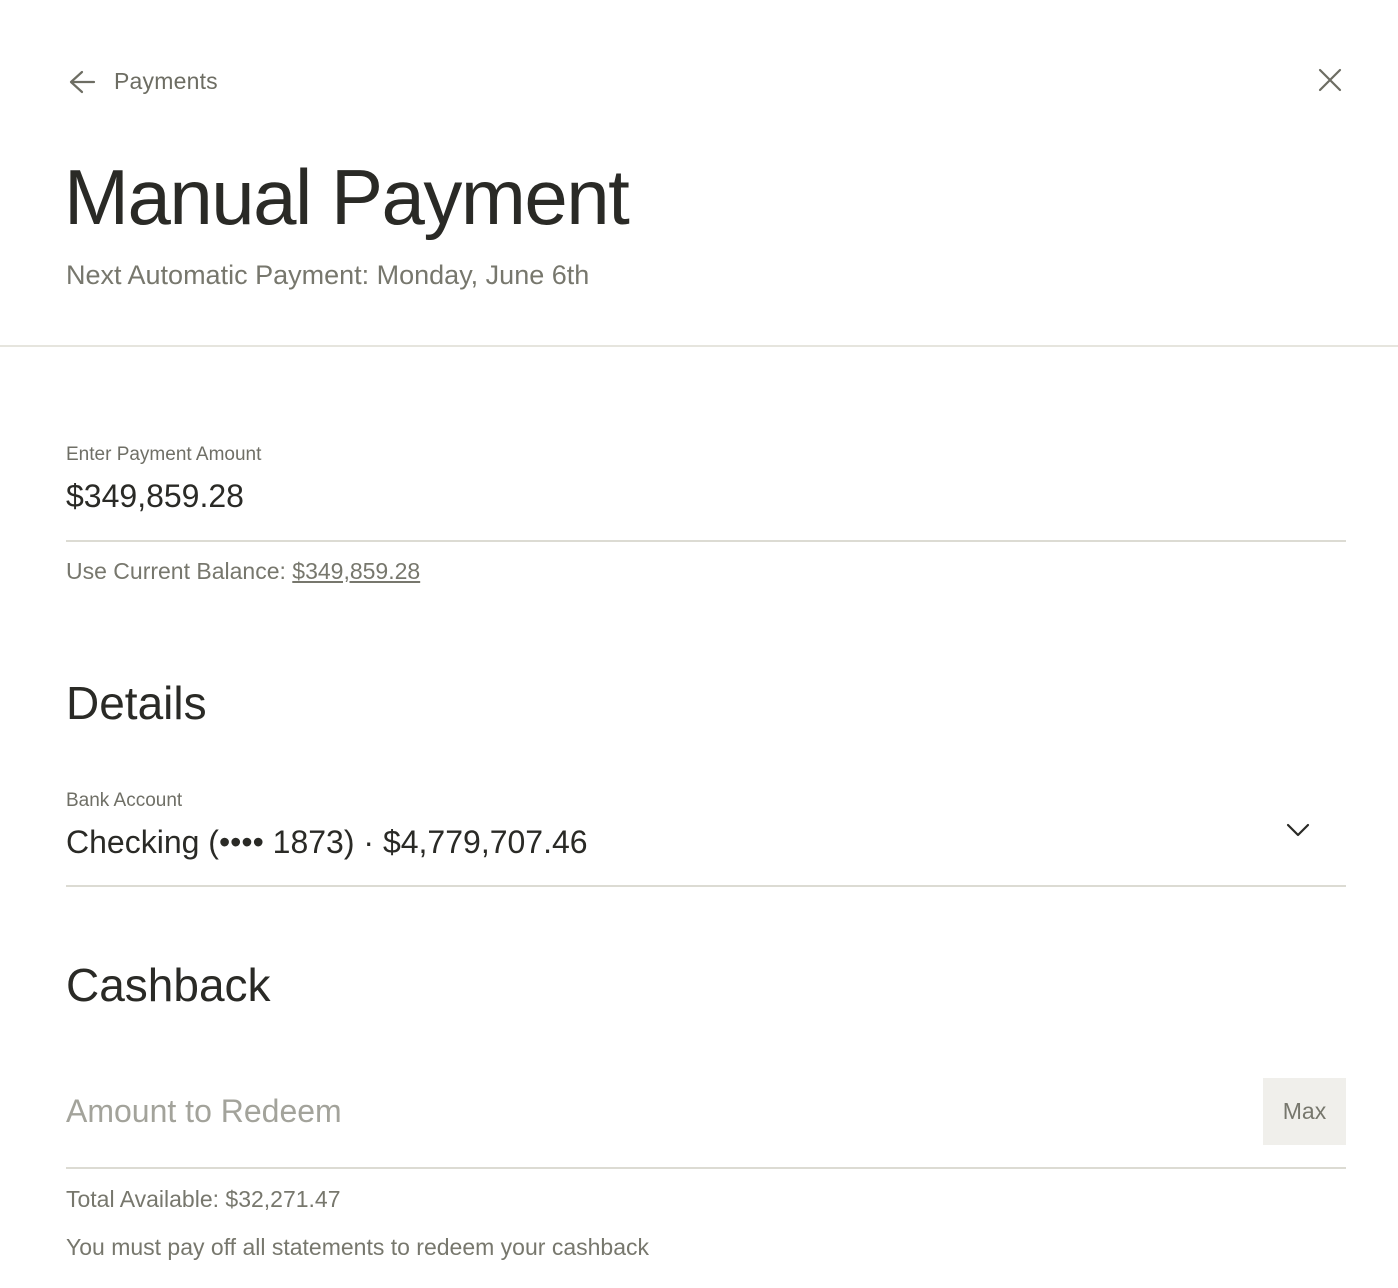 Image resolution: width=1398 pixels, height=1288 pixels. I want to click on close-icon, so click(1330, 82).